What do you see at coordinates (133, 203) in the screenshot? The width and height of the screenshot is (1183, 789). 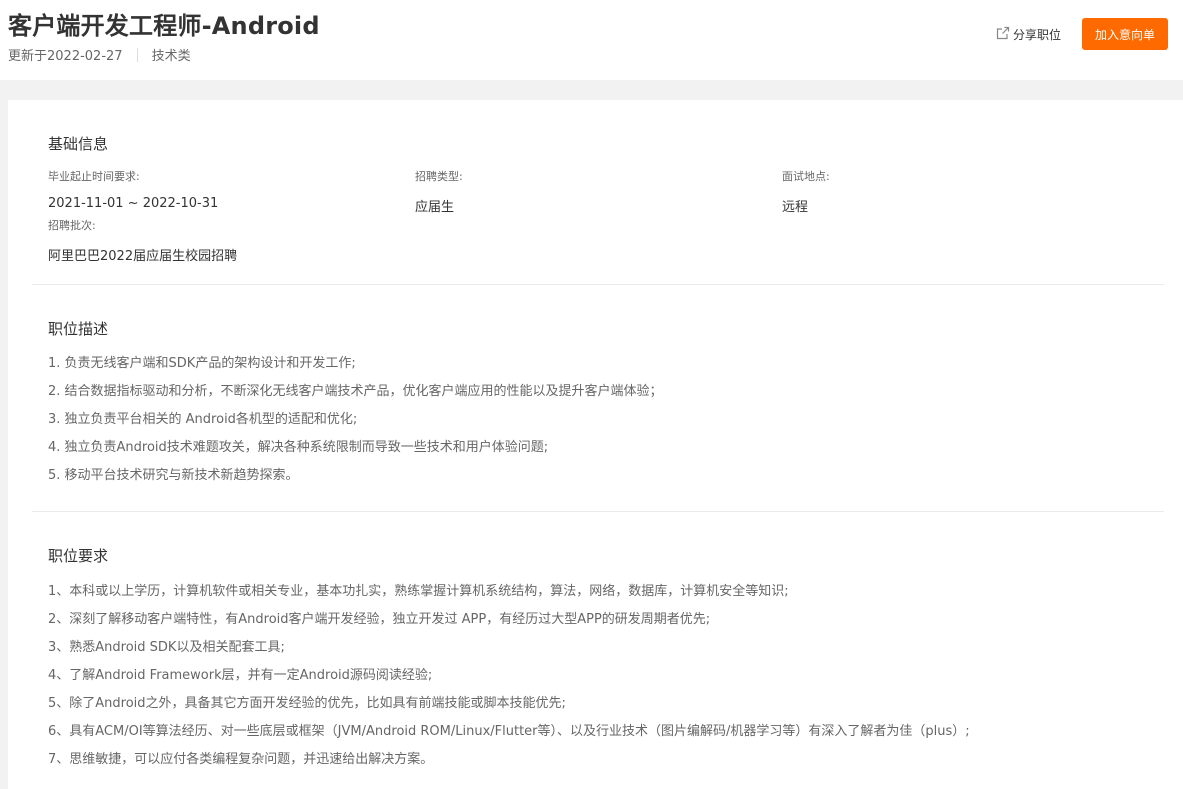 I see `grad-time-value: 2021-11-01 ~ 2022-10-31` at bounding box center [133, 203].